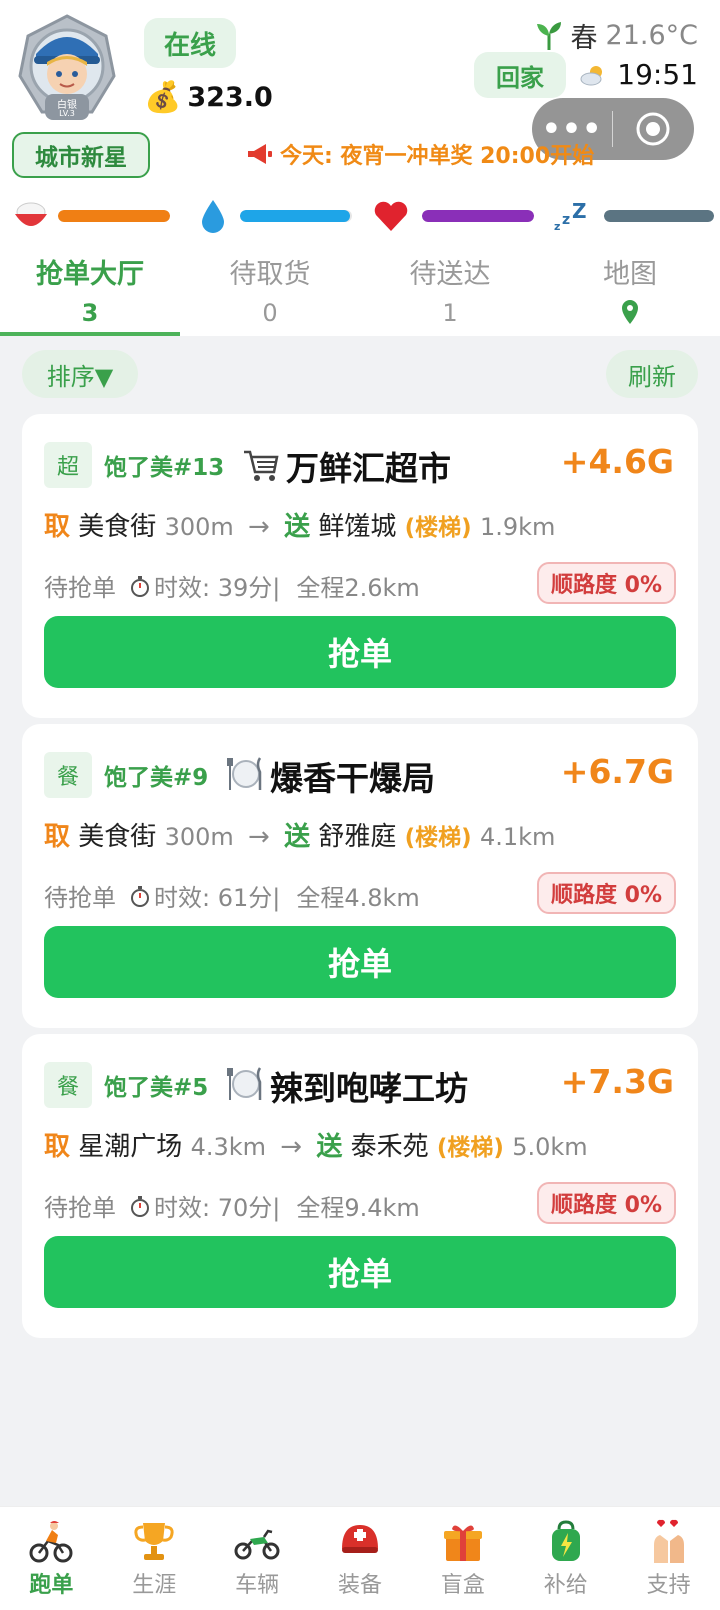 This screenshot has height=1610, width=720. What do you see at coordinates (652, 374) in the screenshot?
I see `refresh-button: 刷新` at bounding box center [652, 374].